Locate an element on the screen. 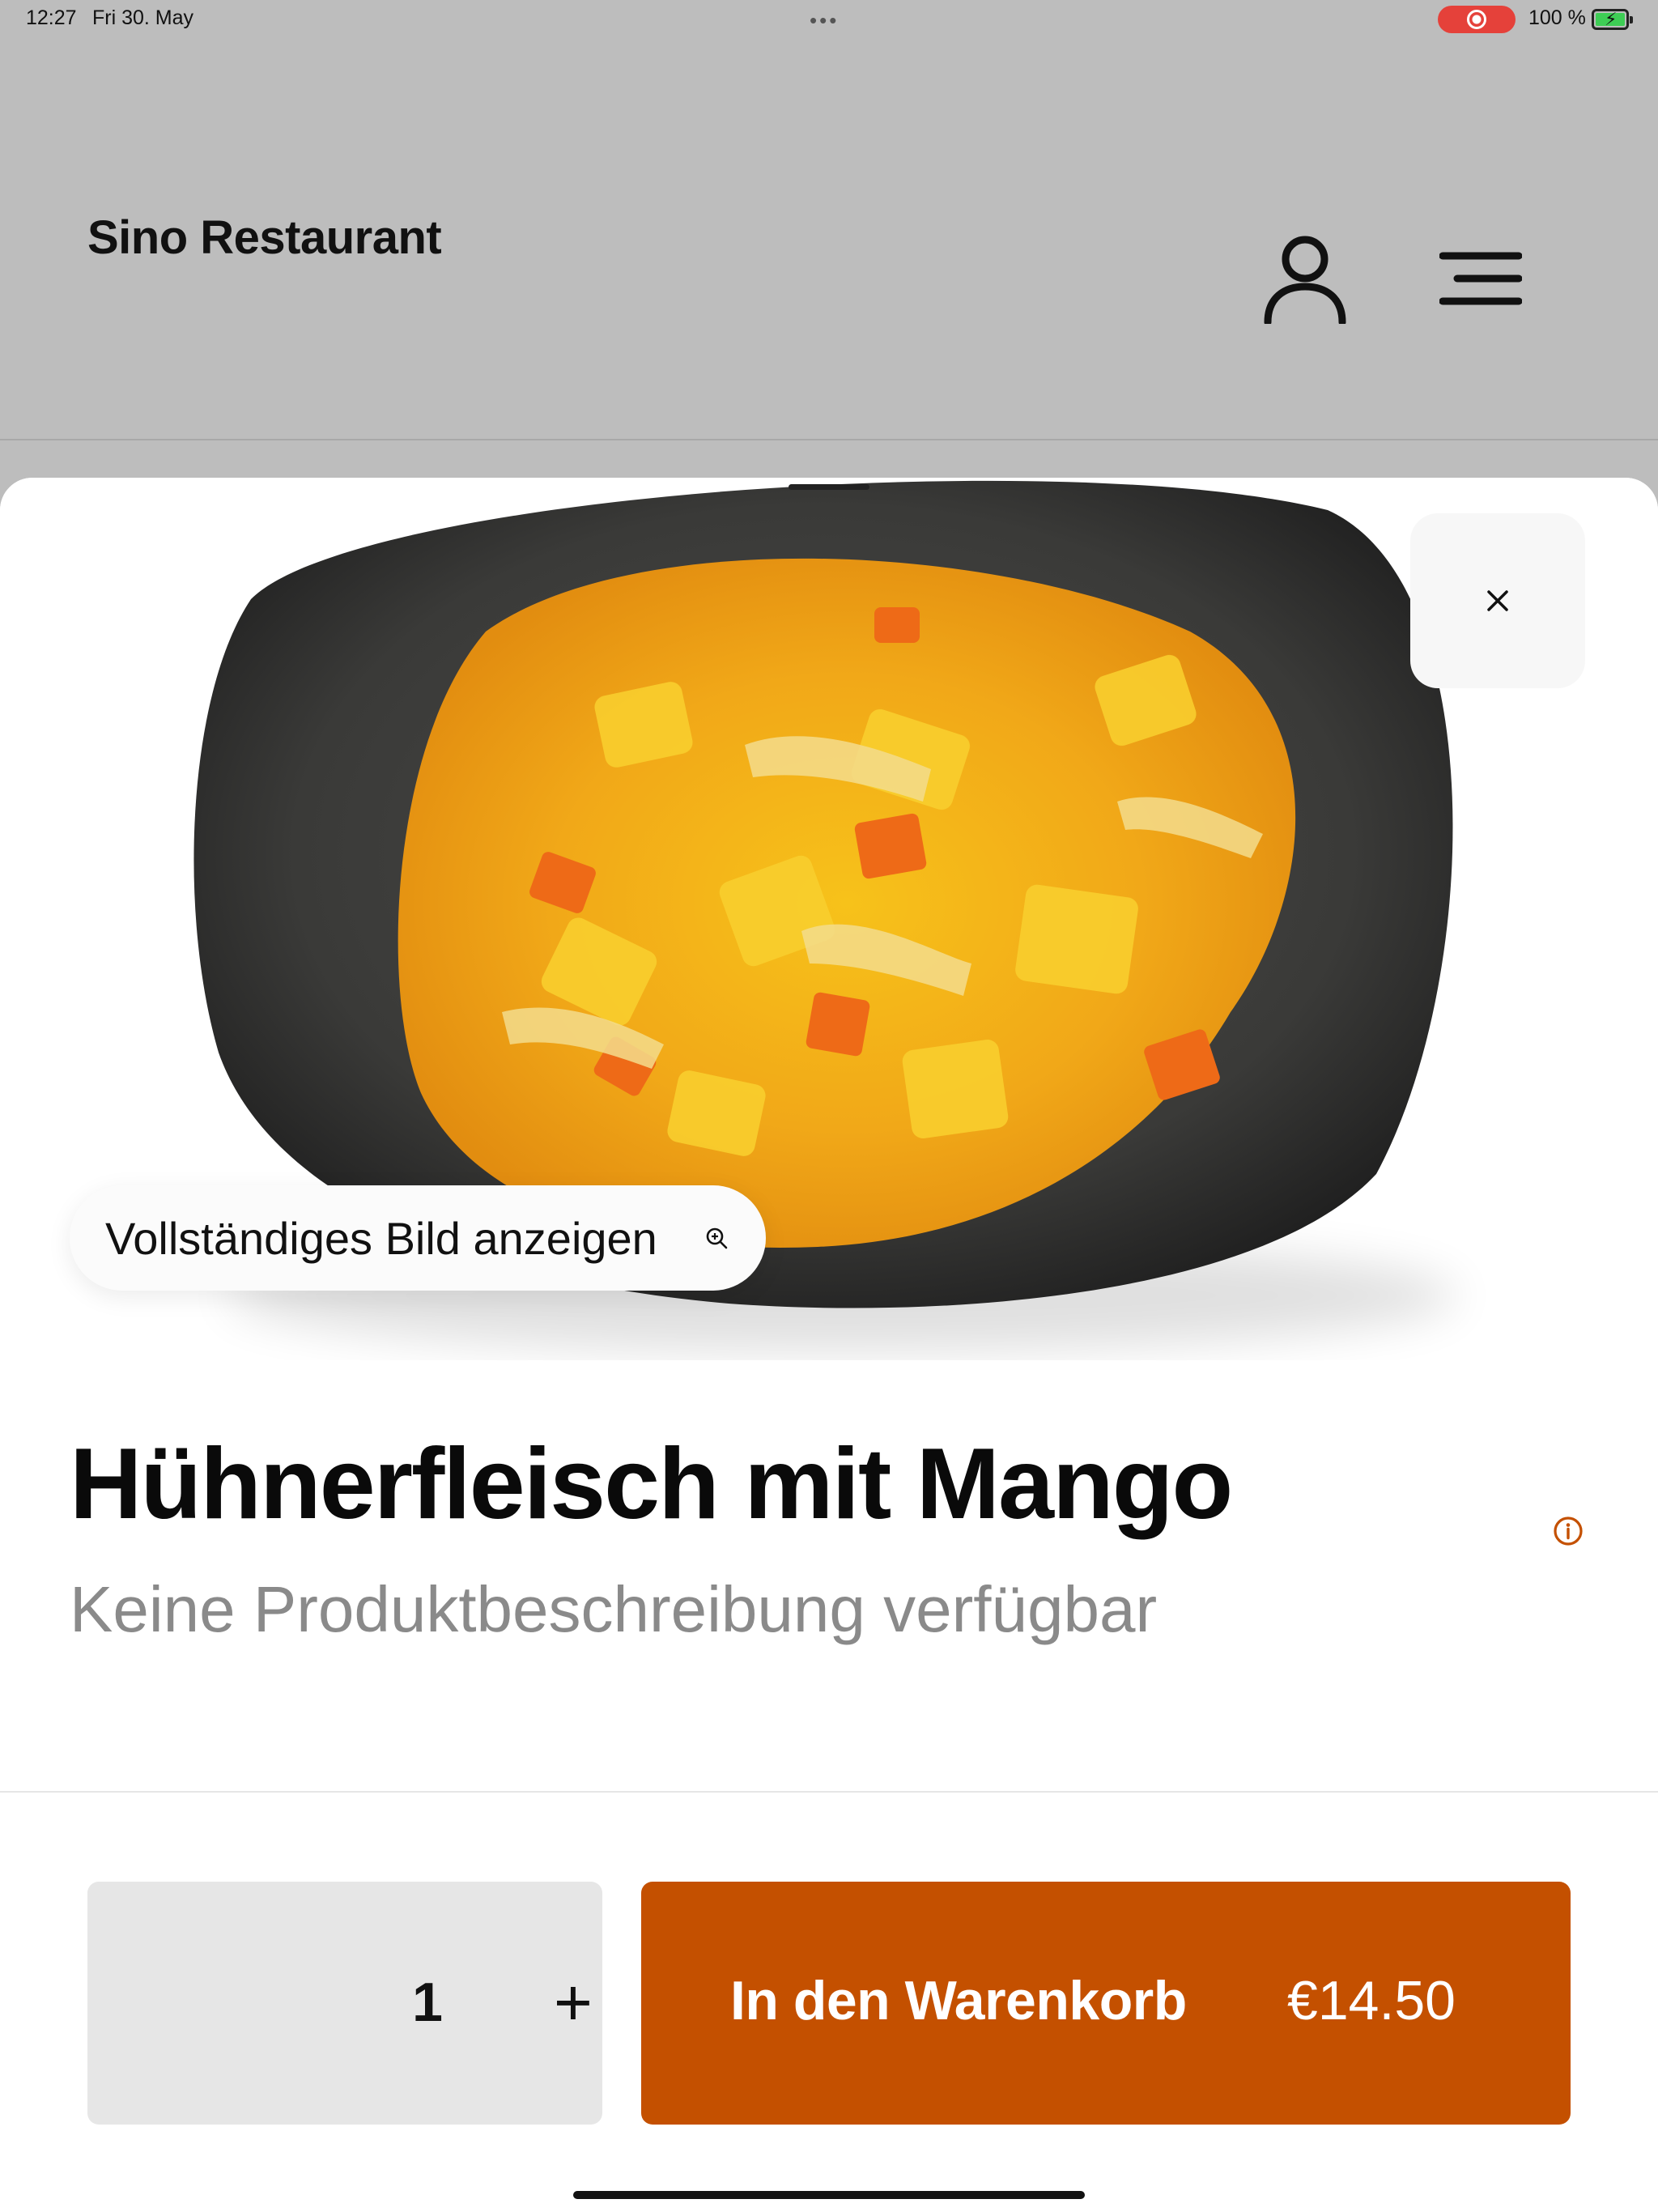  close-icon is located at coordinates (1497, 601).